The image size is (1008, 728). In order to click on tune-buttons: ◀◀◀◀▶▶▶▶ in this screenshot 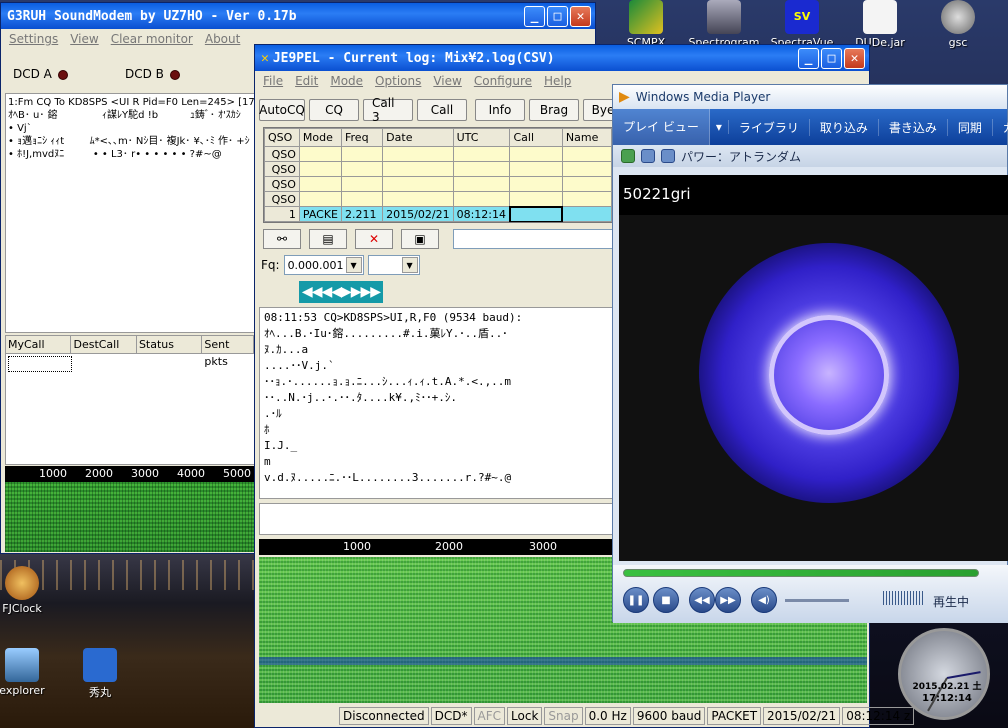, I will do `click(341, 292)`.